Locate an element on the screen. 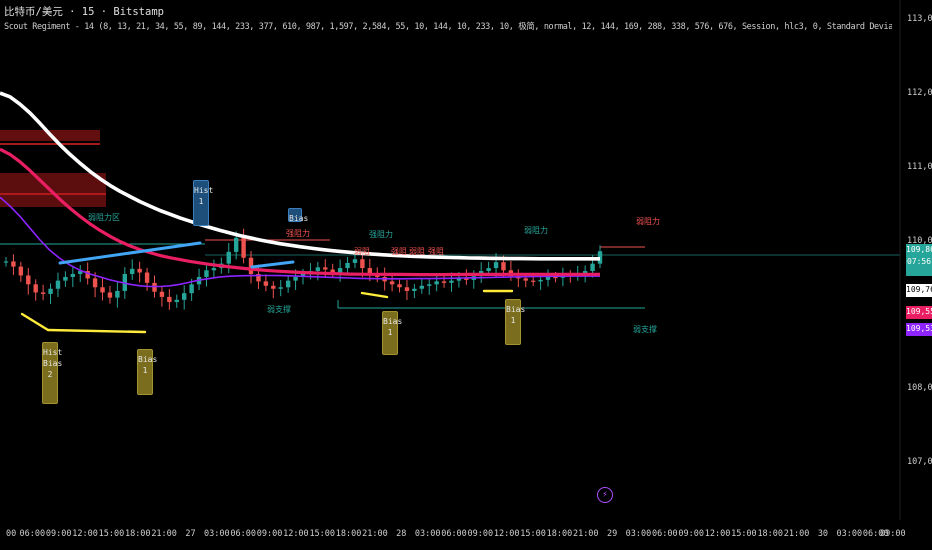 The height and width of the screenshot is (550, 932). signal-flag: Bias 1 is located at coordinates (392, 333).